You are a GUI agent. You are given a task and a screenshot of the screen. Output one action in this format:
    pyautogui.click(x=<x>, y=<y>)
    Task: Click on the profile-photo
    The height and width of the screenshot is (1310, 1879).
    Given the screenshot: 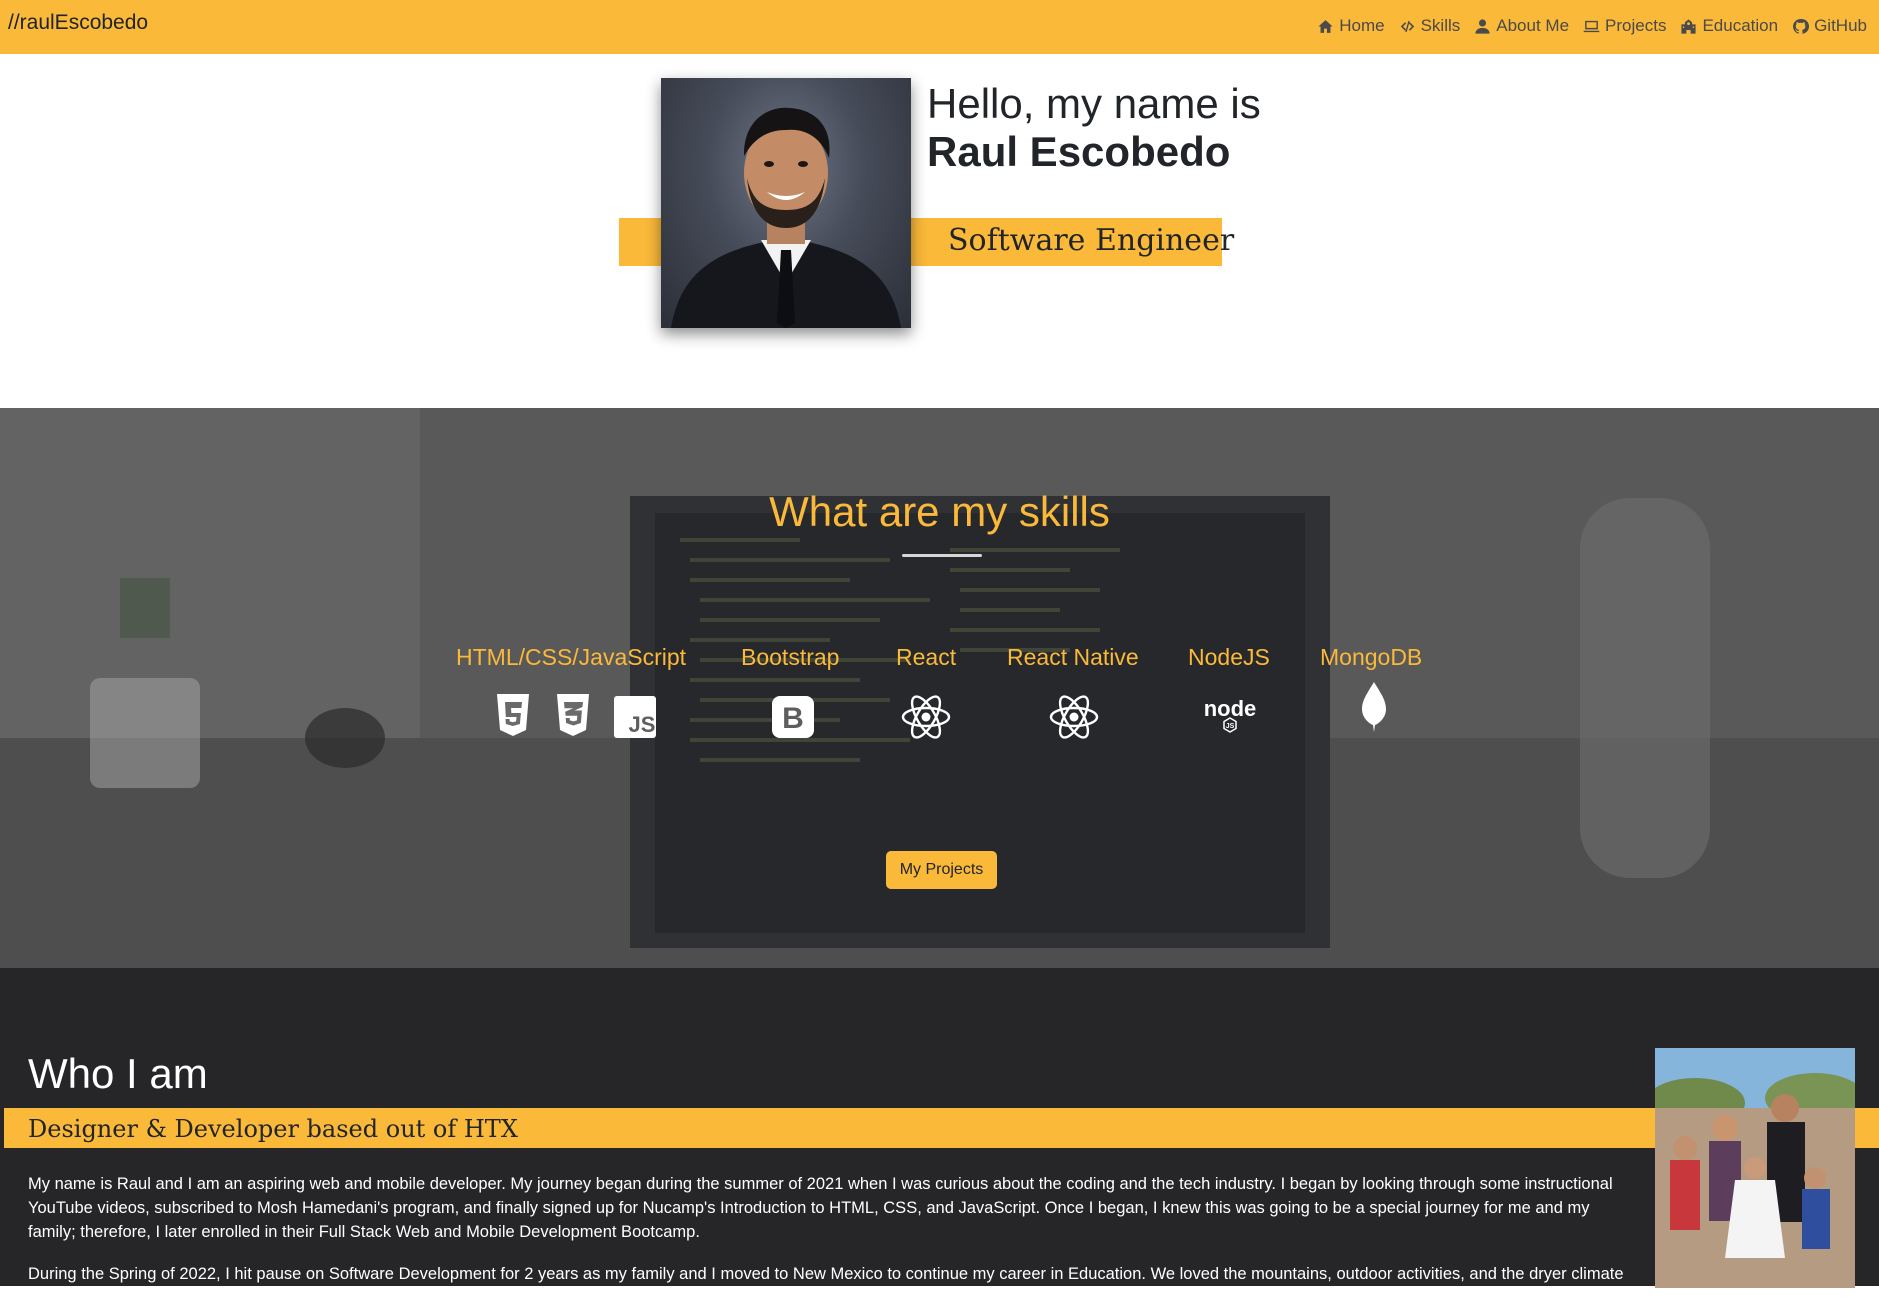 What is the action you would take?
    pyautogui.click(x=786, y=203)
    